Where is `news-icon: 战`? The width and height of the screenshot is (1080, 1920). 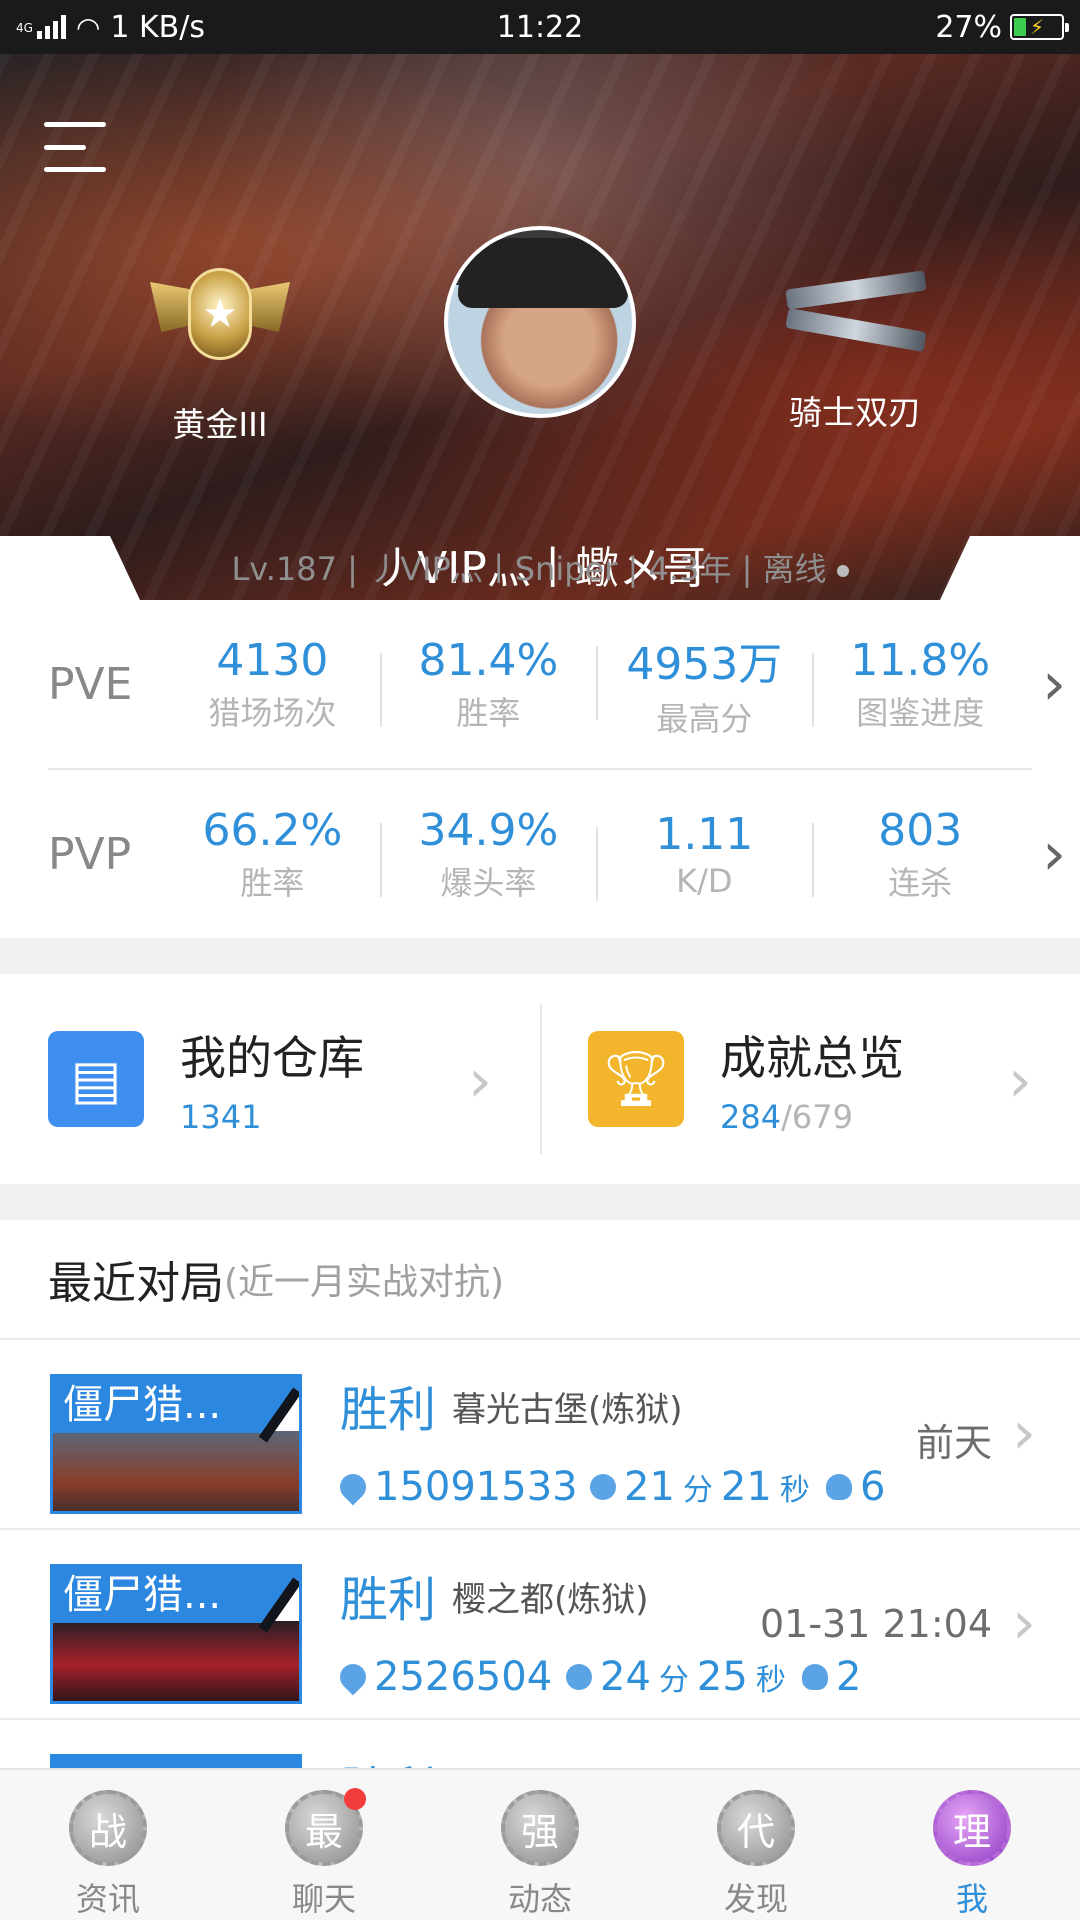
news-icon: 战 is located at coordinates (108, 1828).